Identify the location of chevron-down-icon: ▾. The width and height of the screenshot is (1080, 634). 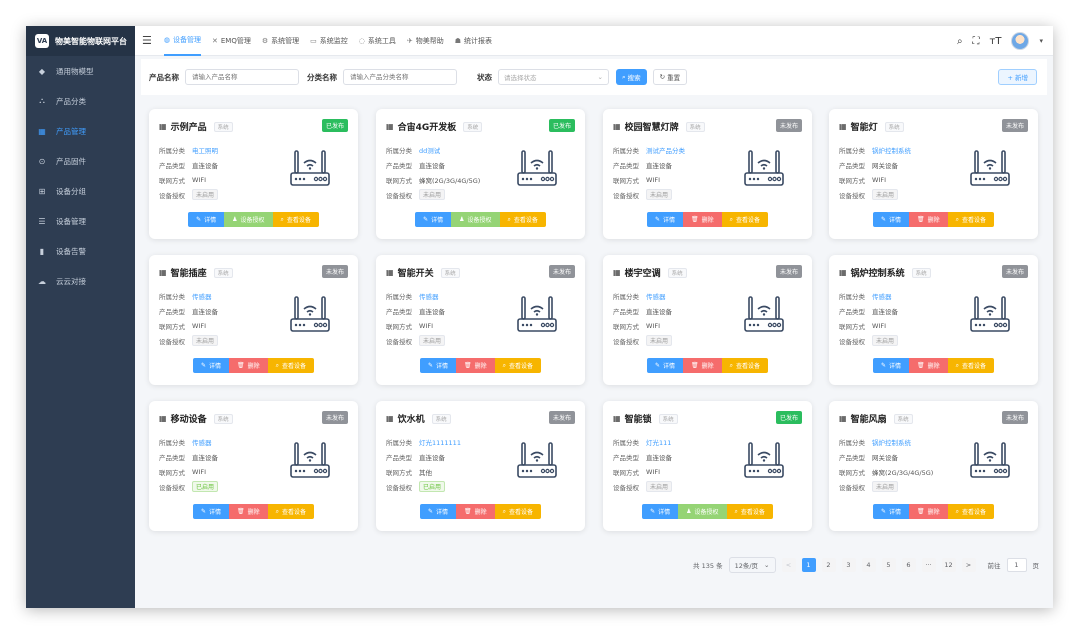
(1041, 41).